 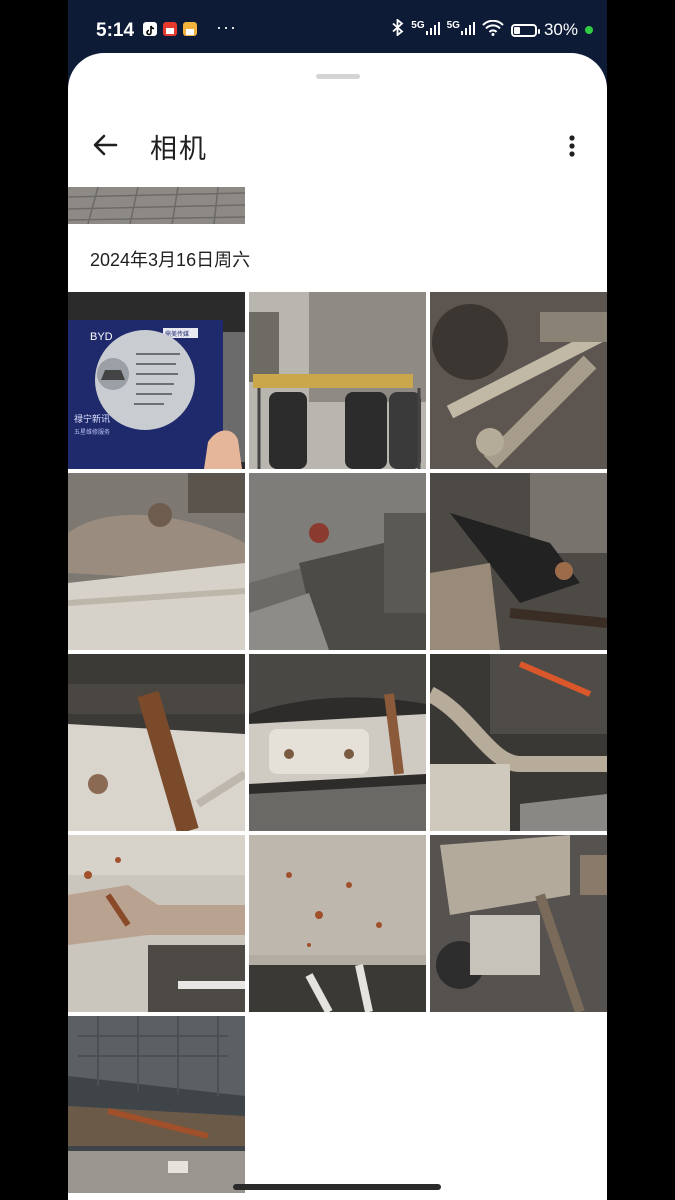 What do you see at coordinates (156, 205) in the screenshot?
I see `previous-photo-thumbnail` at bounding box center [156, 205].